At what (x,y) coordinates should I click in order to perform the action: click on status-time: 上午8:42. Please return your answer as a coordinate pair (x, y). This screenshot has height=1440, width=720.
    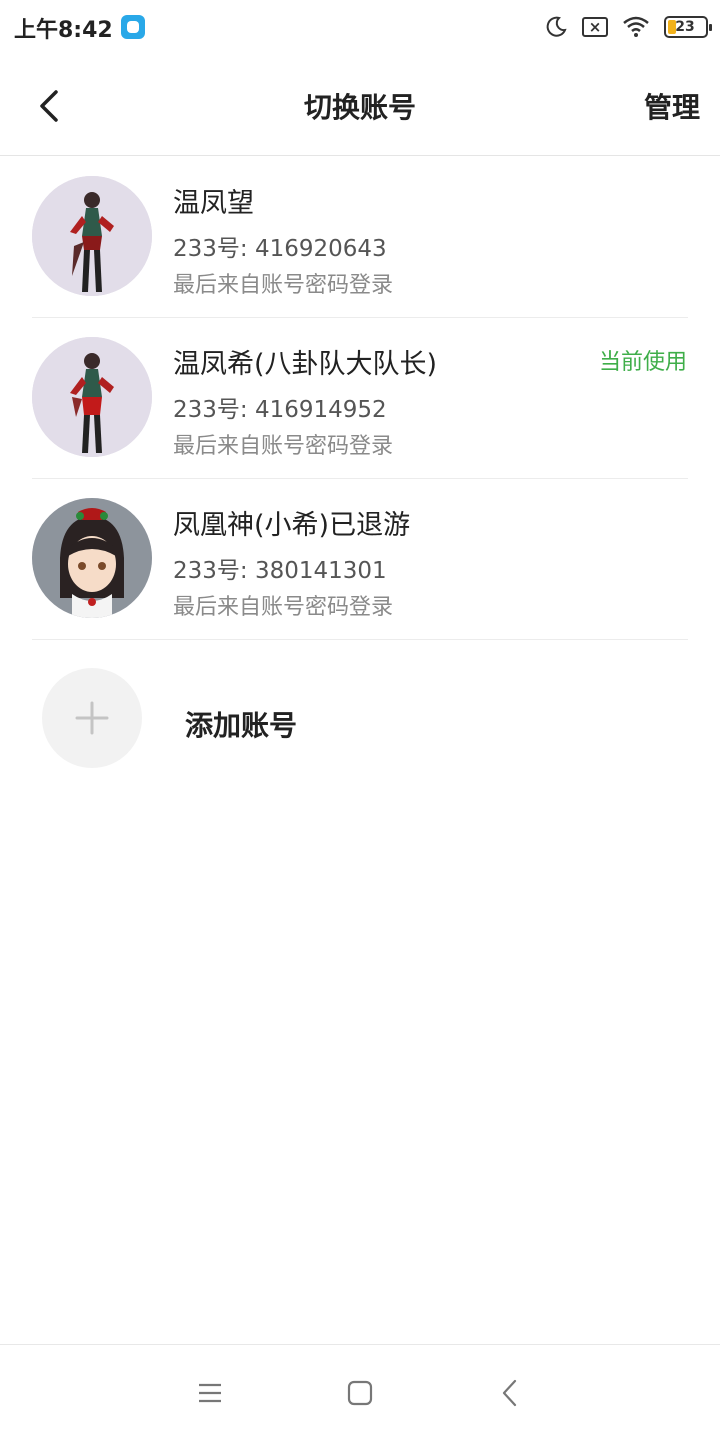
    Looking at the image, I should click on (63, 30).